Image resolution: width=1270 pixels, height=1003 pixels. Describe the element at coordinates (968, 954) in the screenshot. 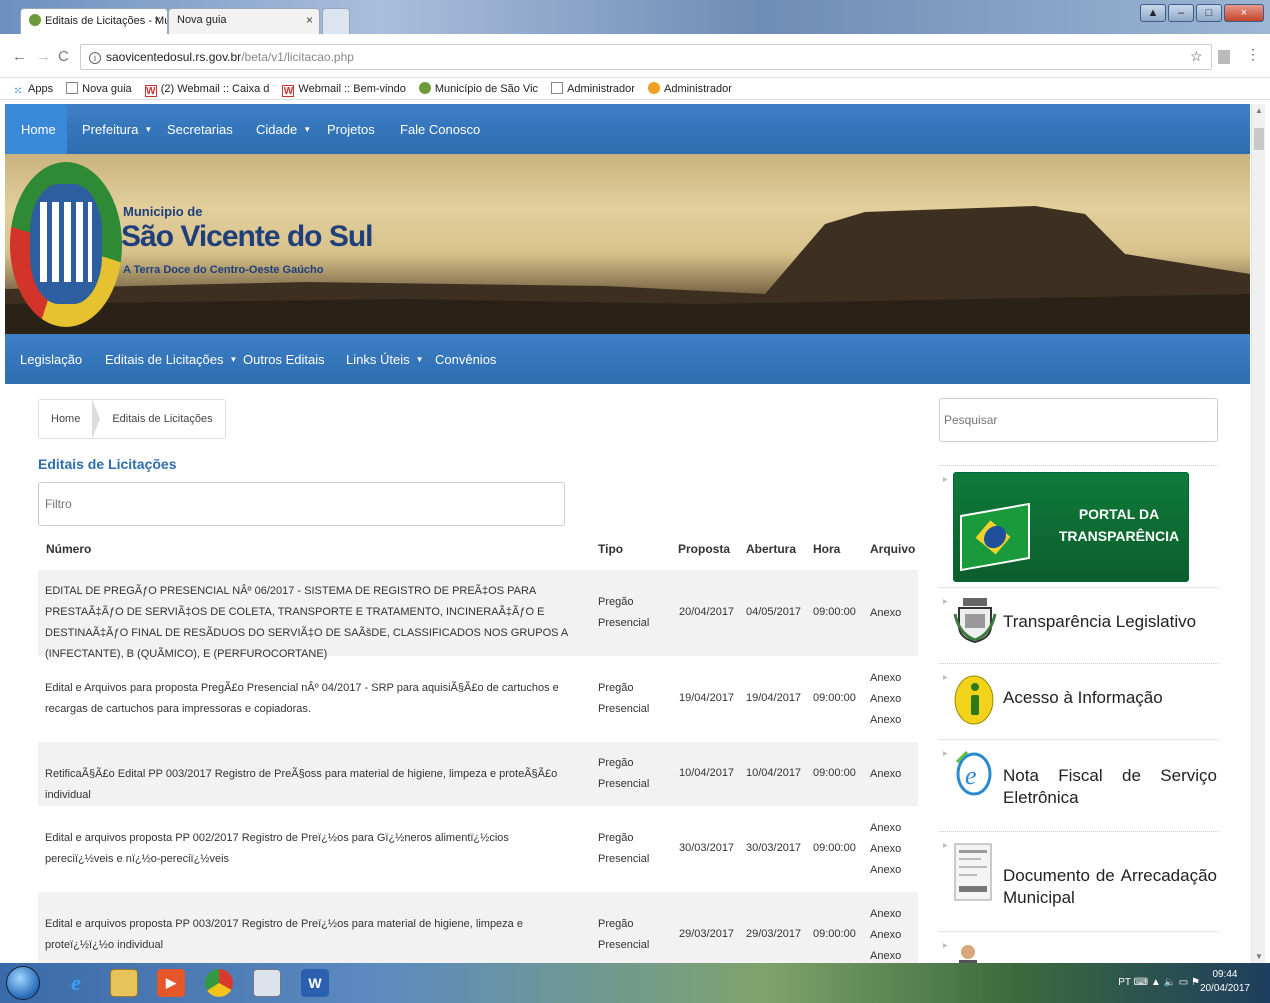

I see `person-icon` at that location.